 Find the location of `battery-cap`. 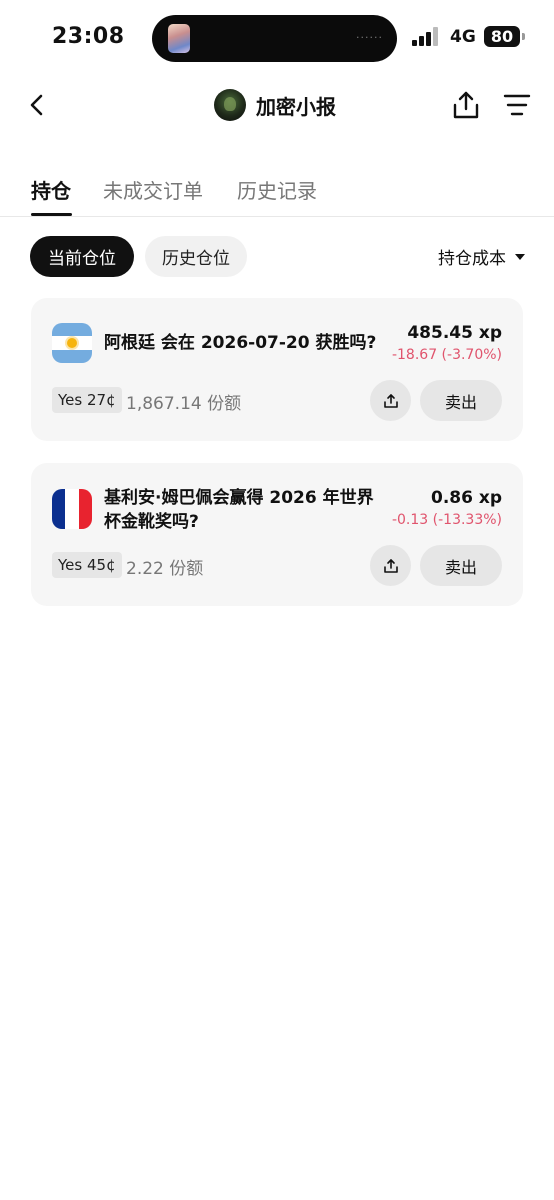

battery-cap is located at coordinates (523, 36).